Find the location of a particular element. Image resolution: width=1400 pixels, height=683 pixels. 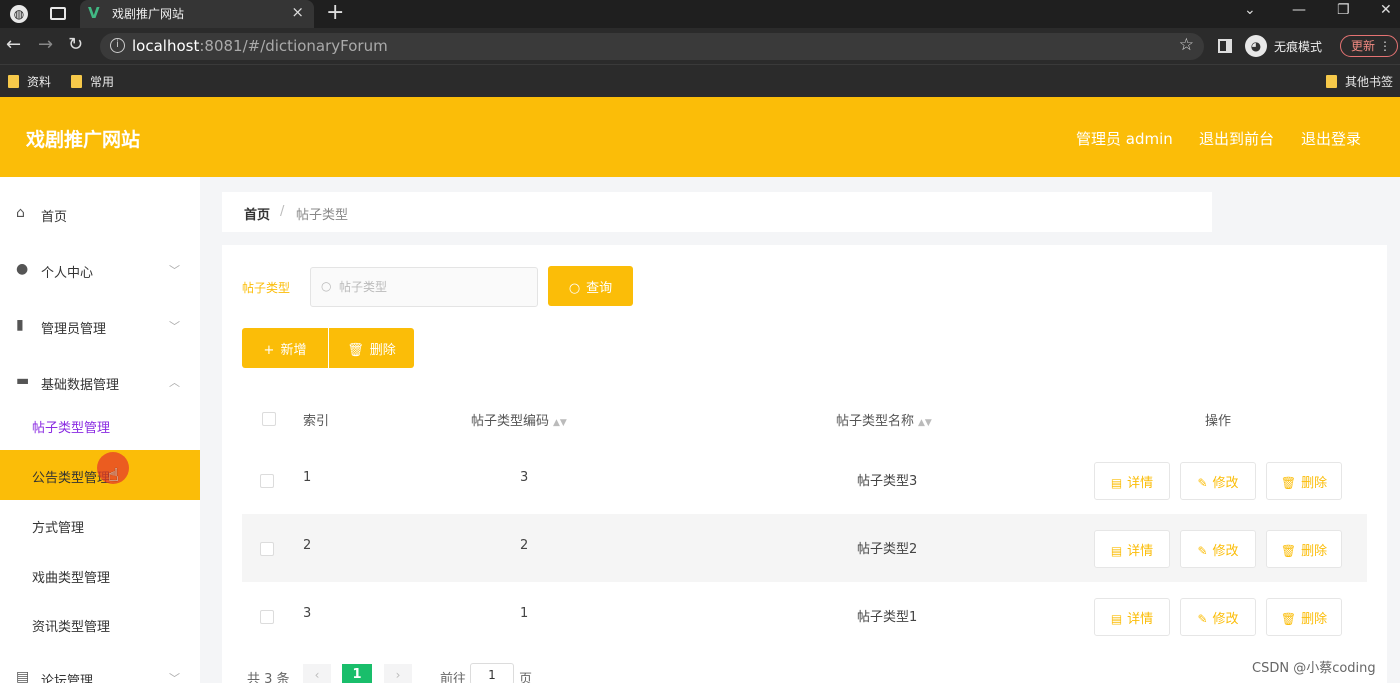

cell-code: 2 is located at coordinates (524, 545).